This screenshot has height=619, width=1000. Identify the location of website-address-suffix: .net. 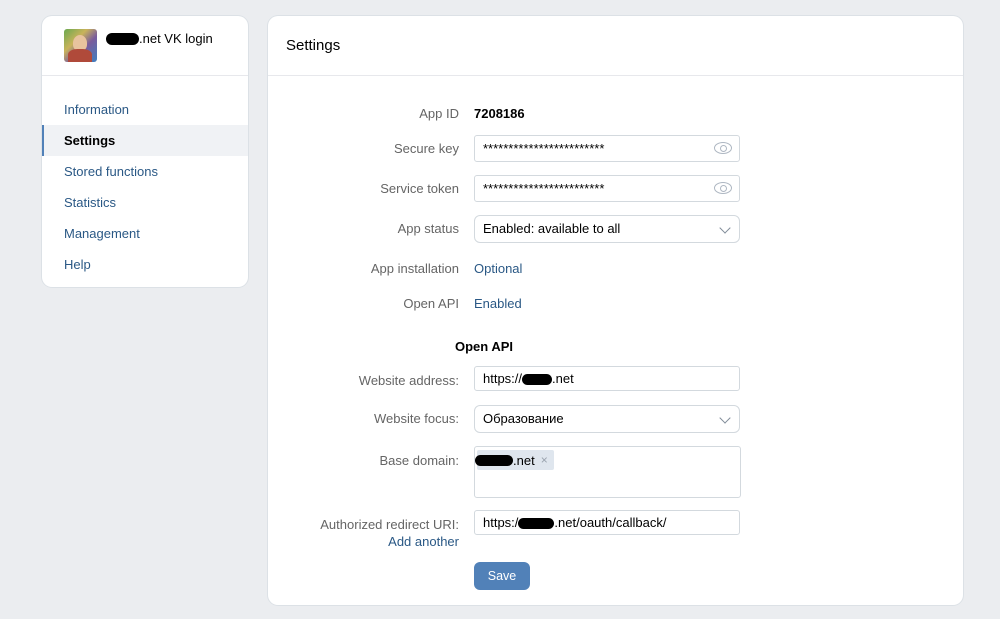
(563, 378).